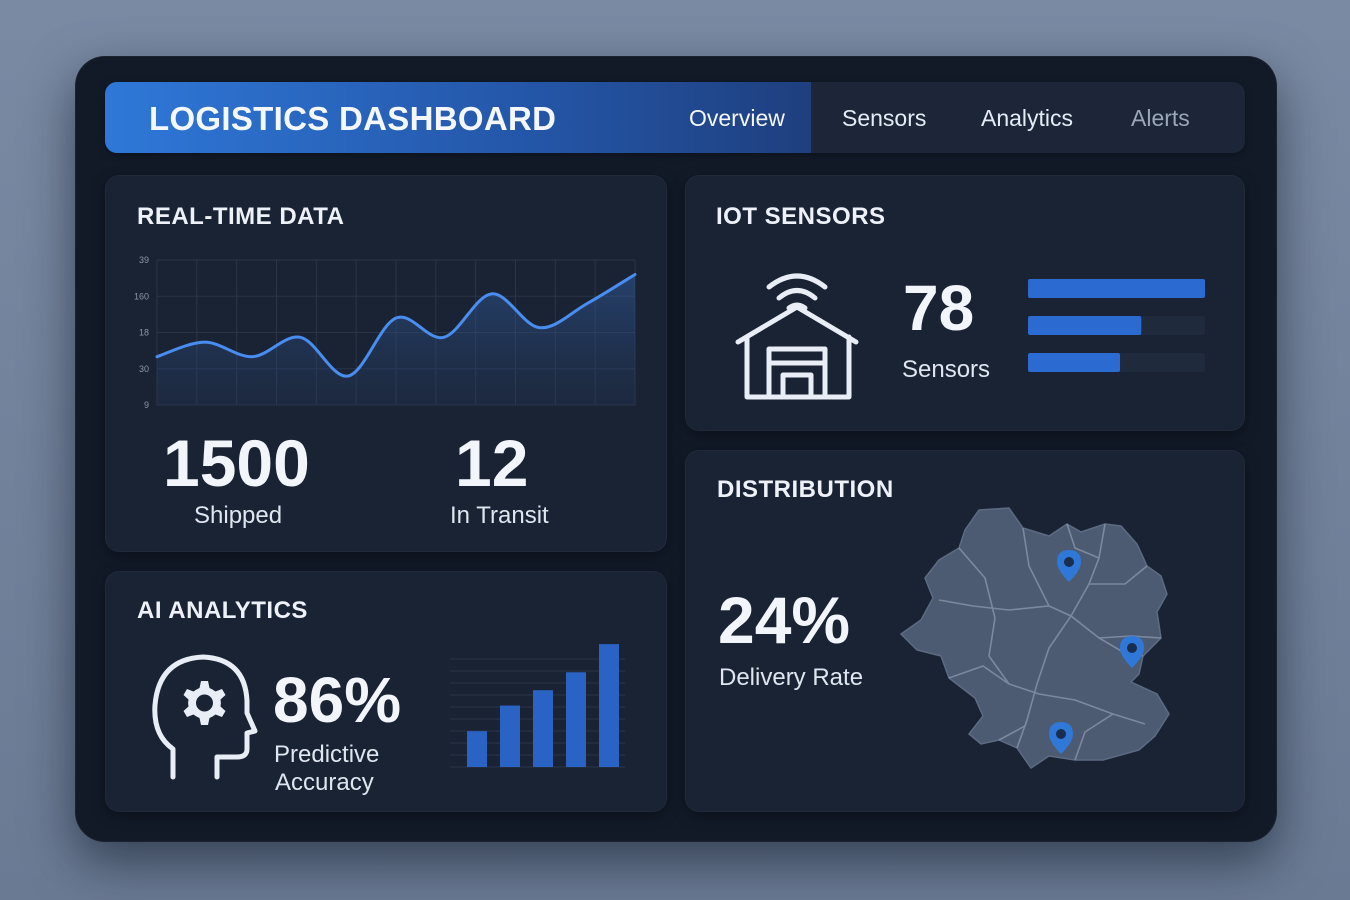 The width and height of the screenshot is (1350, 900). What do you see at coordinates (784, 620) in the screenshot?
I see `delivery-rate-value: 24%` at bounding box center [784, 620].